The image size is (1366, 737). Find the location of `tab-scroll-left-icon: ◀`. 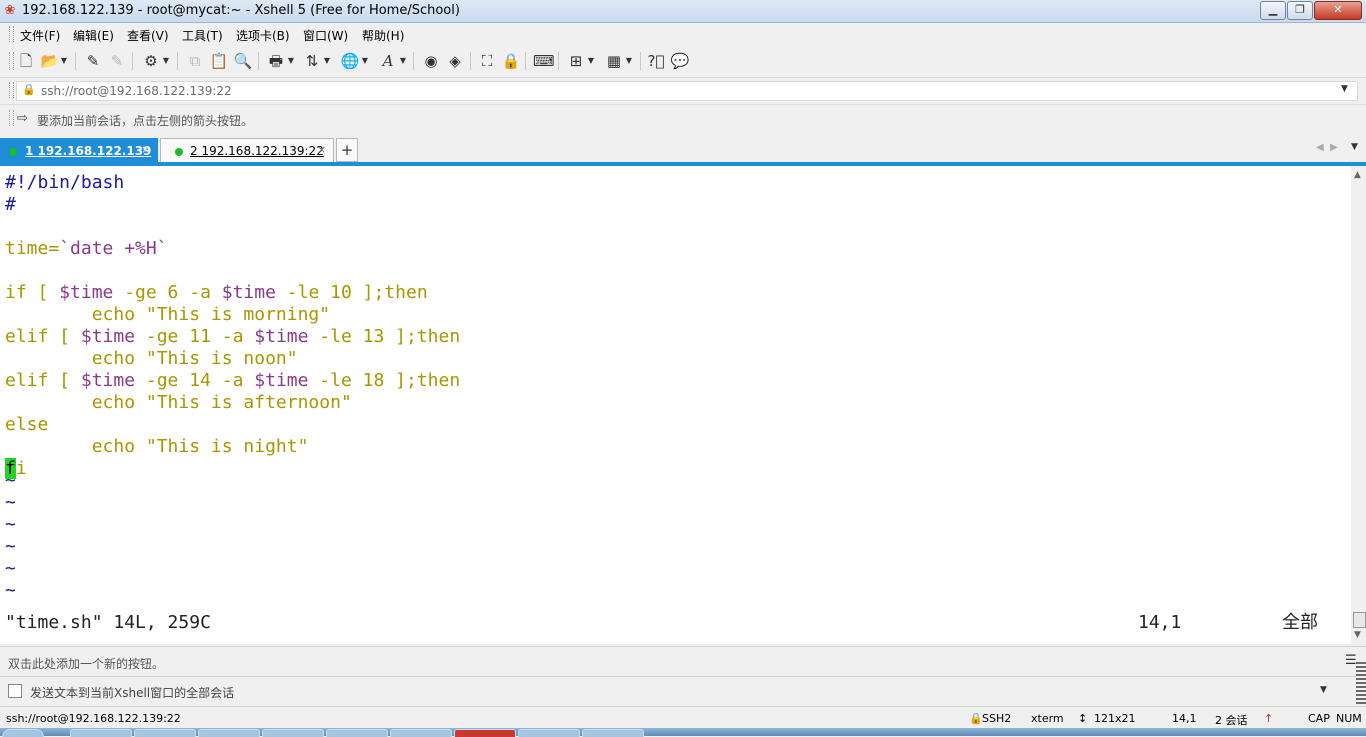

tab-scroll-left-icon: ◀ is located at coordinates (1320, 147).